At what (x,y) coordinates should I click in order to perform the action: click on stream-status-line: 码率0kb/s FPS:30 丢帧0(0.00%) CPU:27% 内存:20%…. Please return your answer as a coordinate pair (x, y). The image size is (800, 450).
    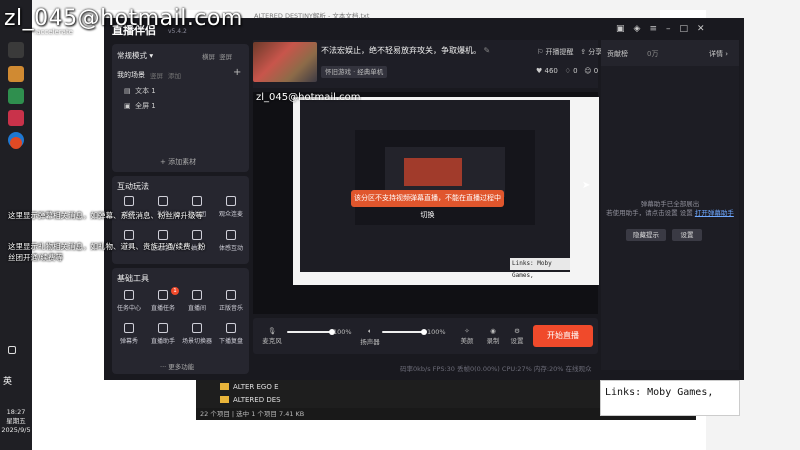
    Looking at the image, I should click on (496, 369).